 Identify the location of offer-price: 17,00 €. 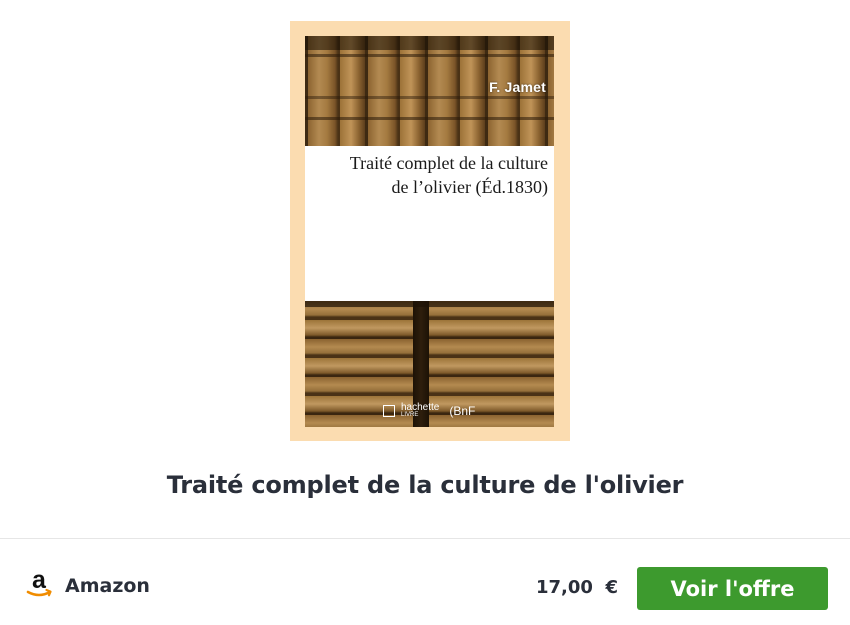
(577, 587).